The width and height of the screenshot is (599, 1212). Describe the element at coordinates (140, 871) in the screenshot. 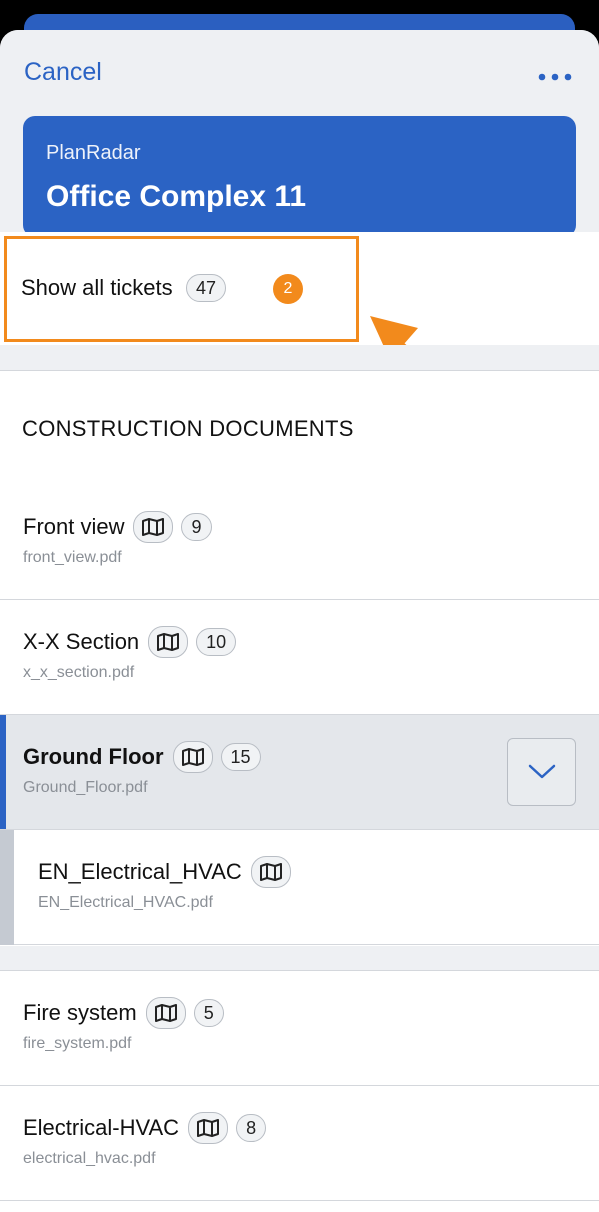

I see `document-title: EN_Electrical_HVAC` at that location.